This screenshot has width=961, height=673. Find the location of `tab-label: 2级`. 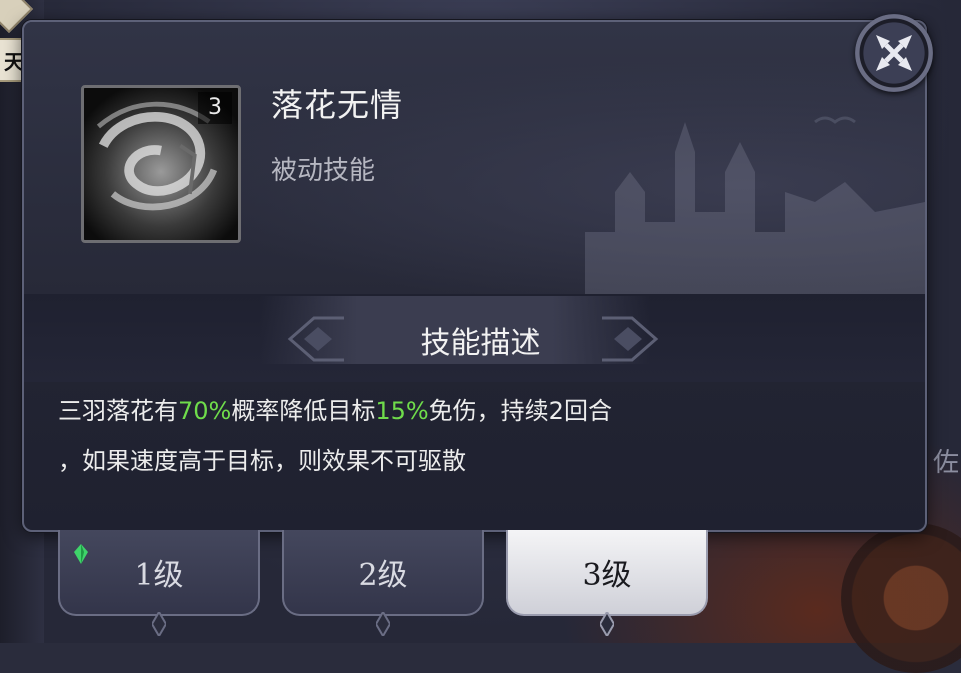

tab-label: 2级 is located at coordinates (383, 575).